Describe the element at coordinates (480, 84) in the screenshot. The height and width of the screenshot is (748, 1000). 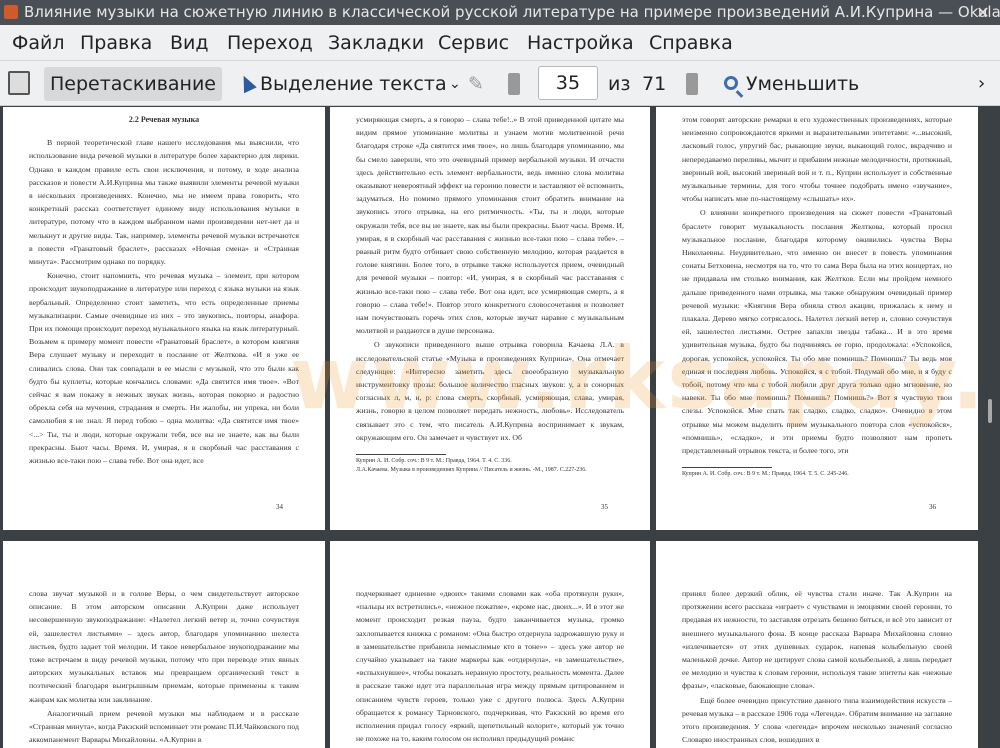
I see `annotation-pen-icon: ✎` at that location.